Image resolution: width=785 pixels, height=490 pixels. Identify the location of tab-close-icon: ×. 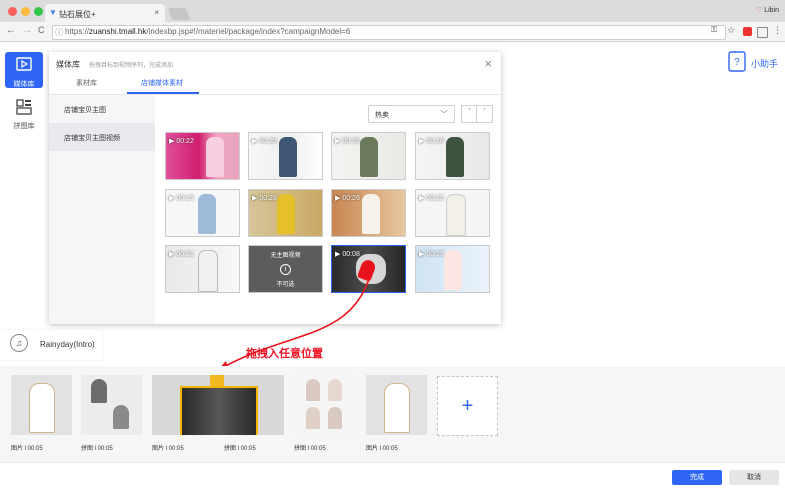
(156, 12).